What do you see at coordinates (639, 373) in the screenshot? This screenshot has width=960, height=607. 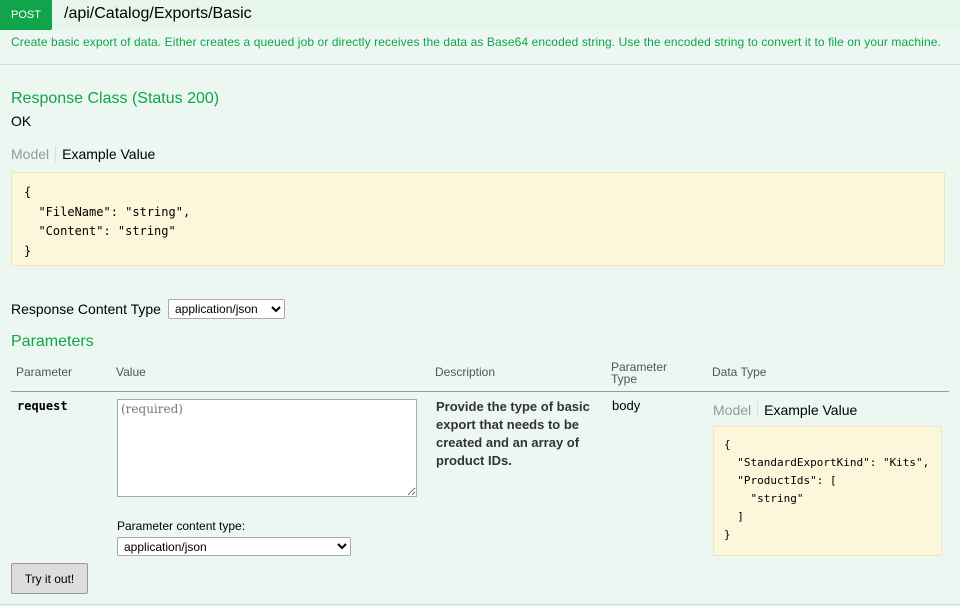 I see `column-header-parameter-type: Parameter Type` at bounding box center [639, 373].